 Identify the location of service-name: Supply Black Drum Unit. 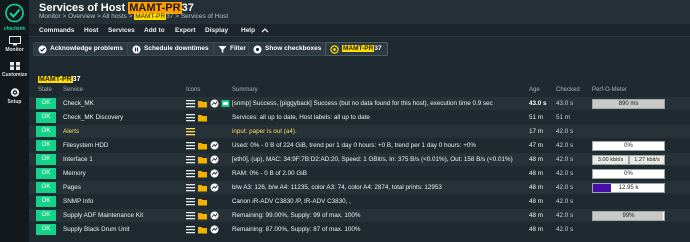
(96, 229).